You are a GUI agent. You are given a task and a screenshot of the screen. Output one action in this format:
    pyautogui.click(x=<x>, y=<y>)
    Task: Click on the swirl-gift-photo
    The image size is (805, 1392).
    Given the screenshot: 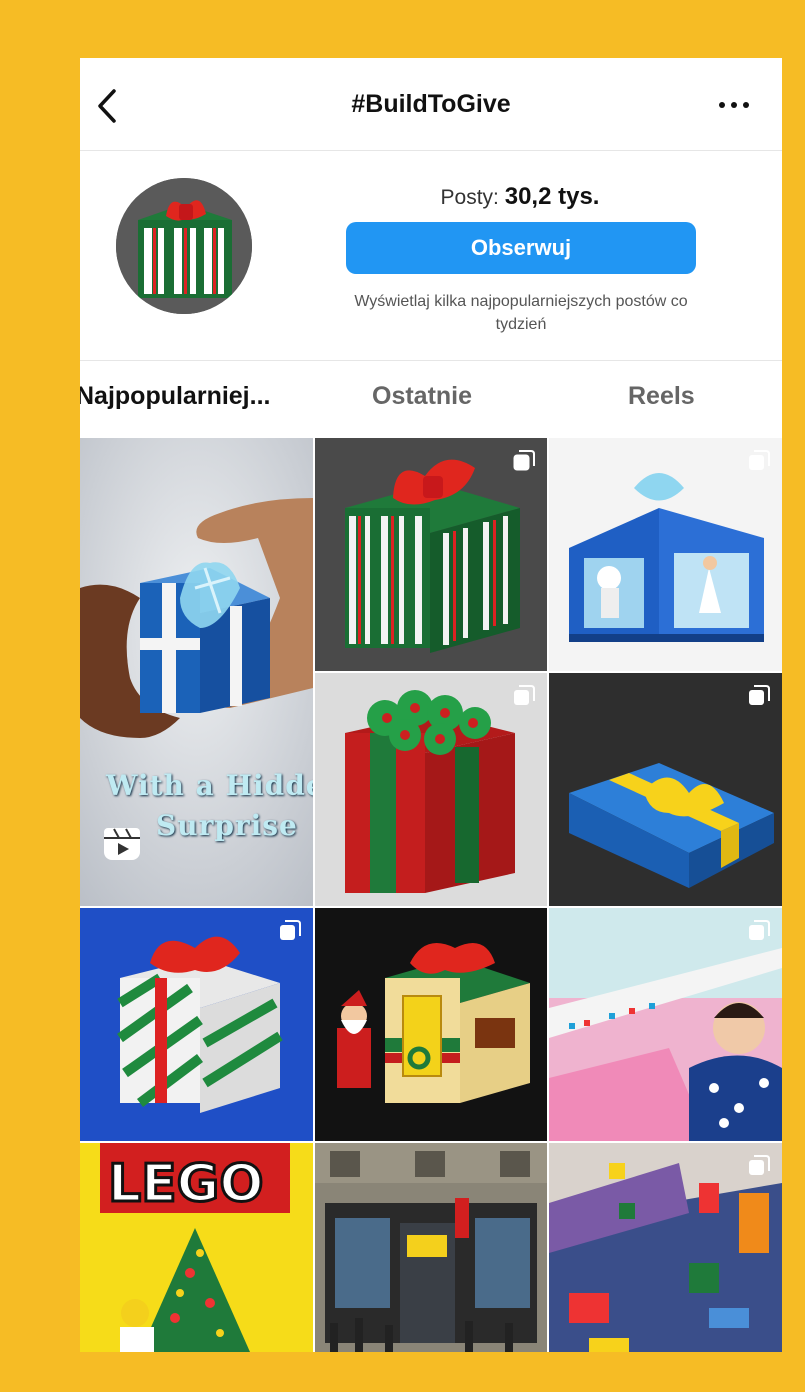 What is the action you would take?
    pyautogui.click(x=196, y=1024)
    